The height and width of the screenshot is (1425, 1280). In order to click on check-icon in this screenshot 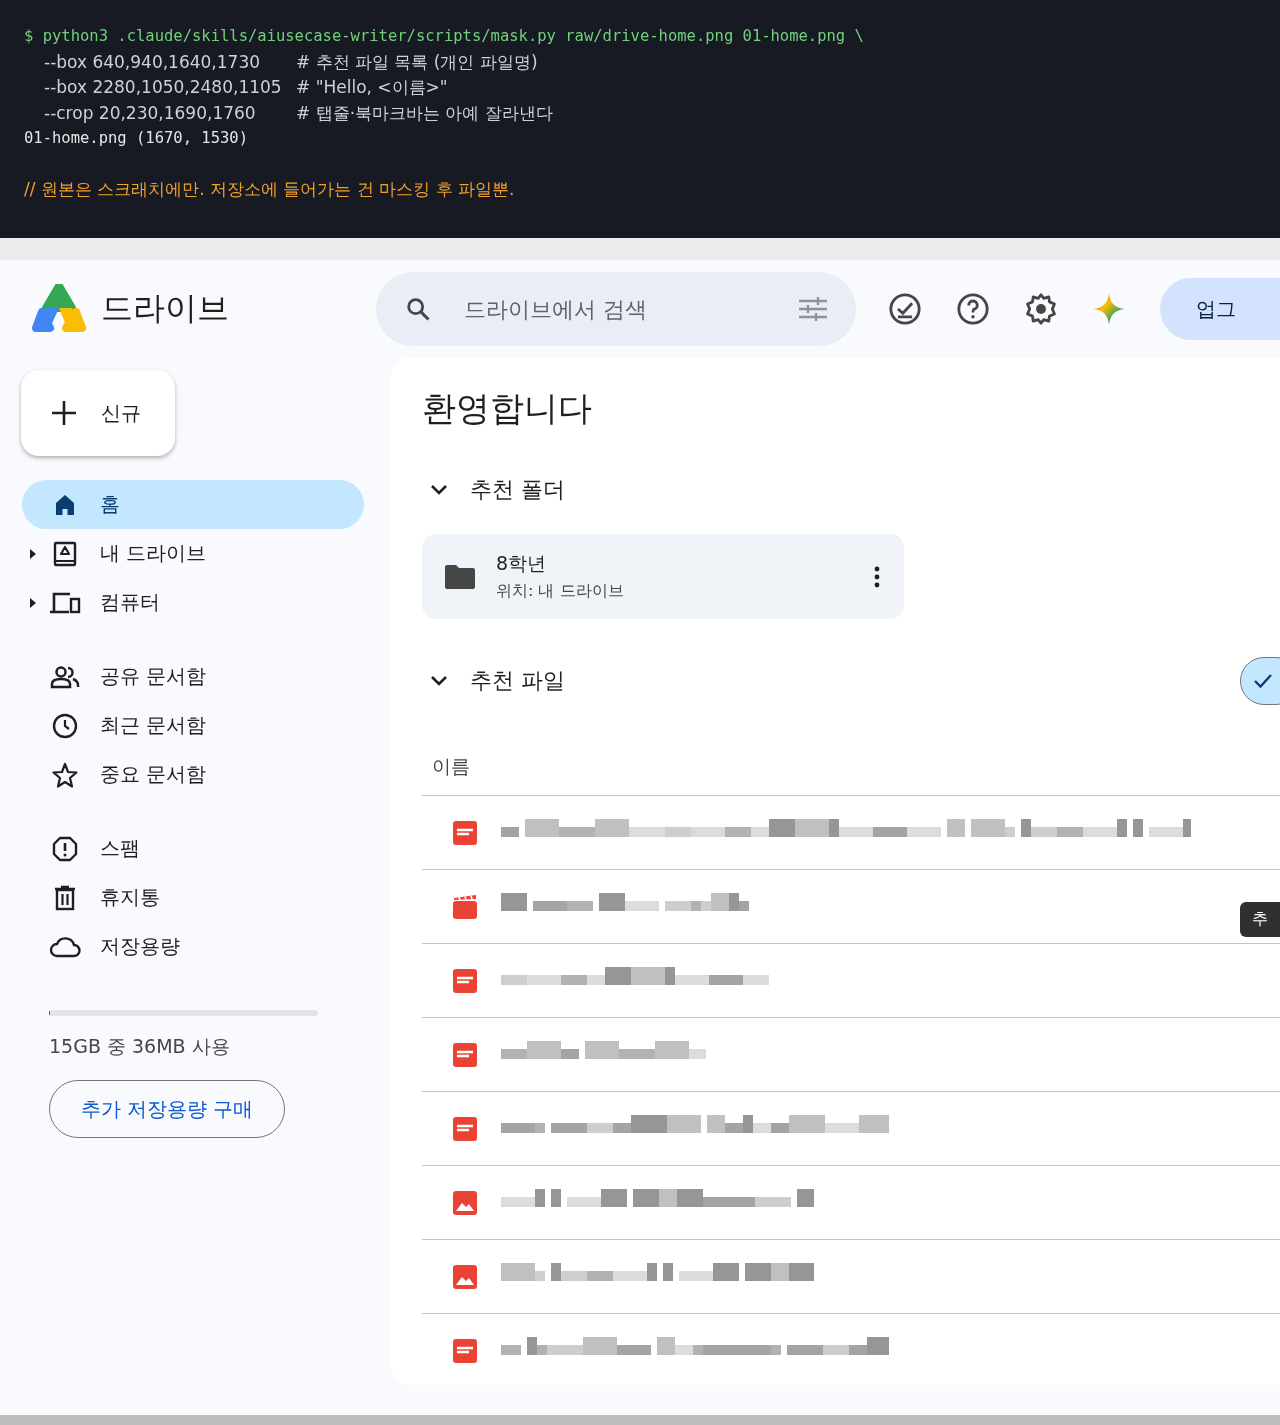, I will do `click(1263, 681)`.